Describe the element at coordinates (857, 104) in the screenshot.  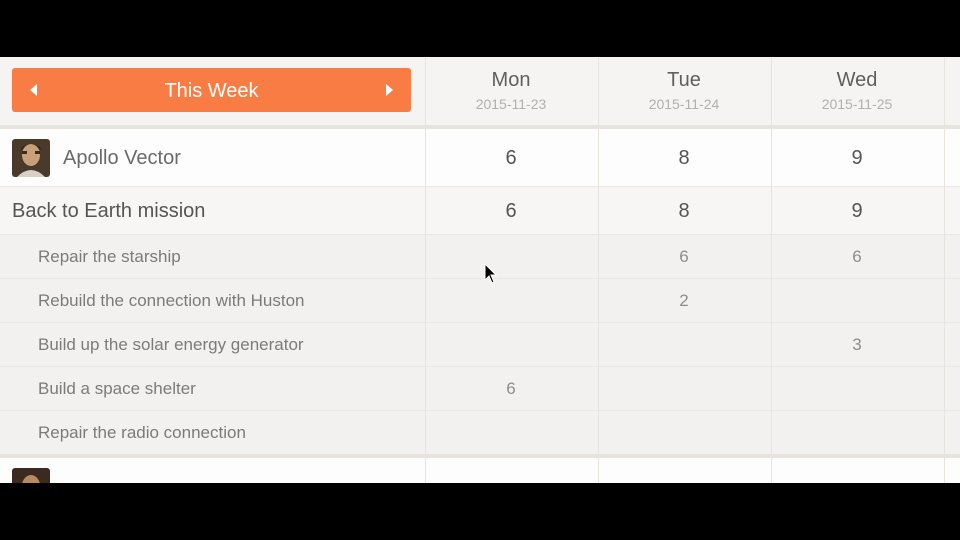
I see `day-date: 2015-11-25` at that location.